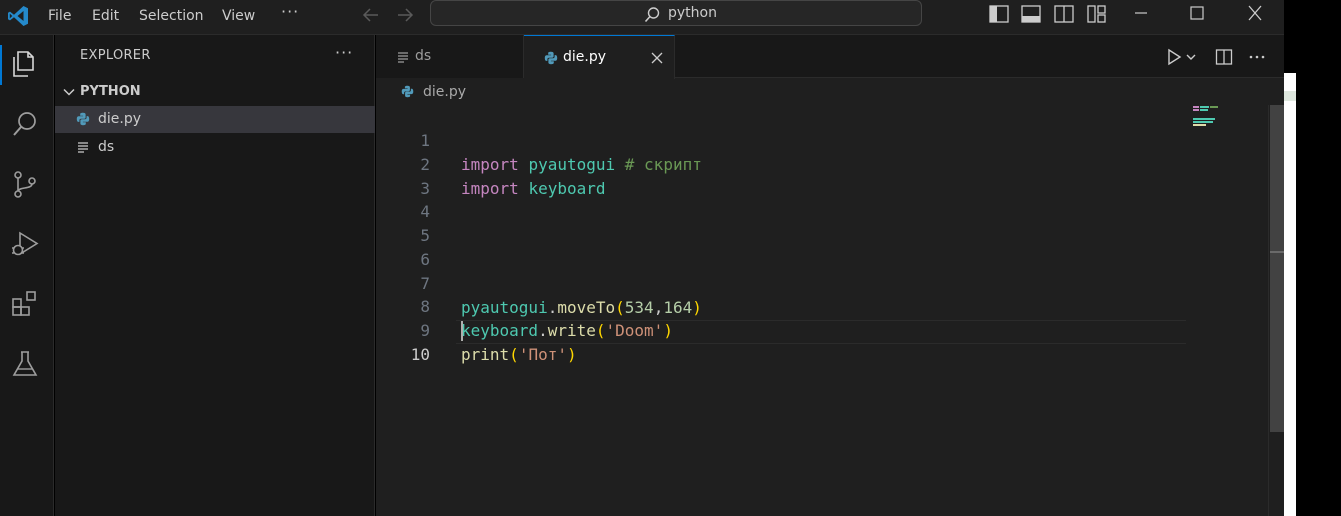  What do you see at coordinates (1277, 252) in the screenshot?
I see `cursor-position-marker` at bounding box center [1277, 252].